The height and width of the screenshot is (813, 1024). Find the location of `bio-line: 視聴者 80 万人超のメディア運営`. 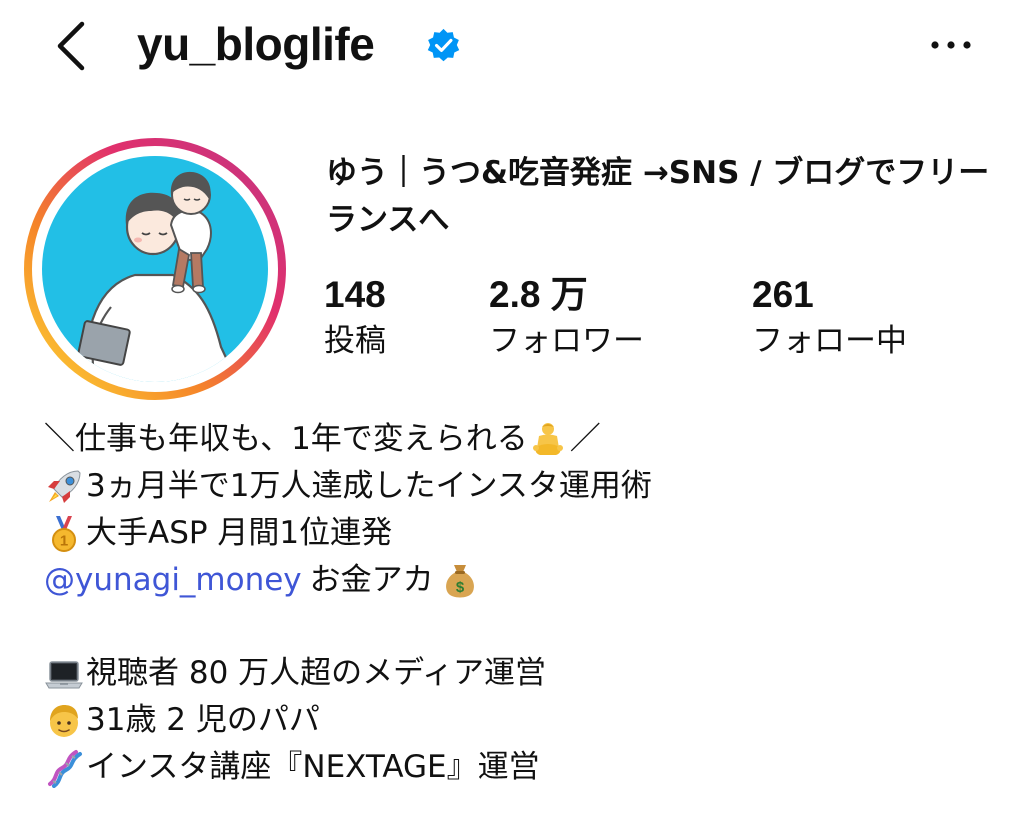

bio-line: 視聴者 80 万人超のメディア運営 is located at coordinates (524, 673).